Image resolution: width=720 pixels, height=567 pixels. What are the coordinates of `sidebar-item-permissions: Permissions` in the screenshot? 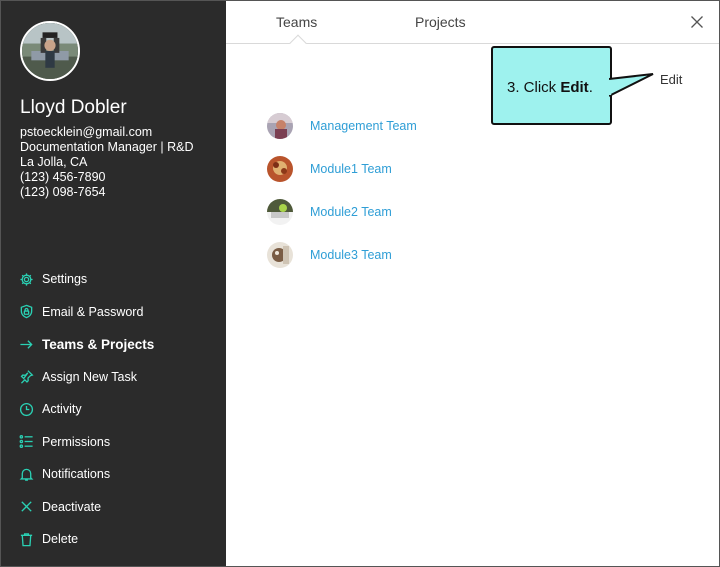 It's located at (119, 442).